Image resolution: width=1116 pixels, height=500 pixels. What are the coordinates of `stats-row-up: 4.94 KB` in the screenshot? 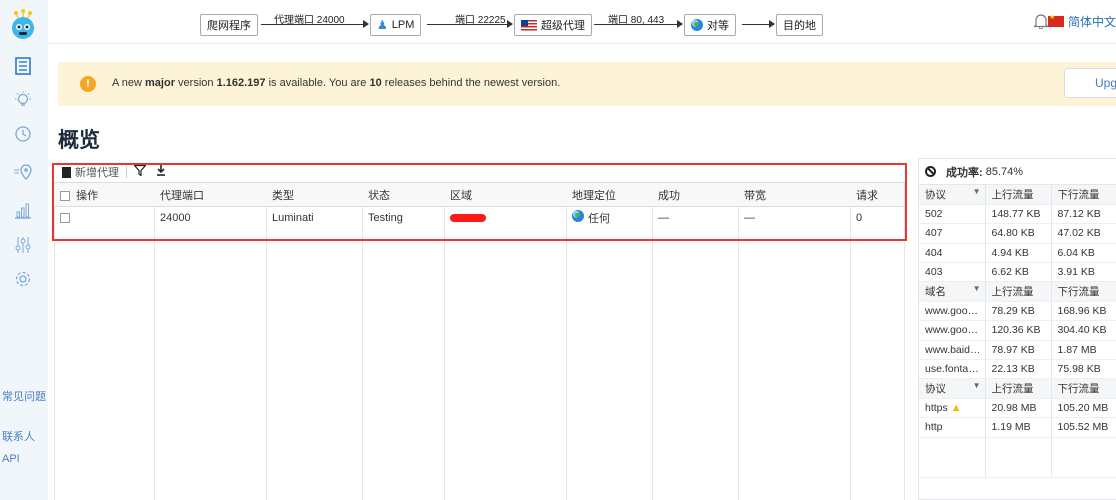 It's located at (1017, 253).